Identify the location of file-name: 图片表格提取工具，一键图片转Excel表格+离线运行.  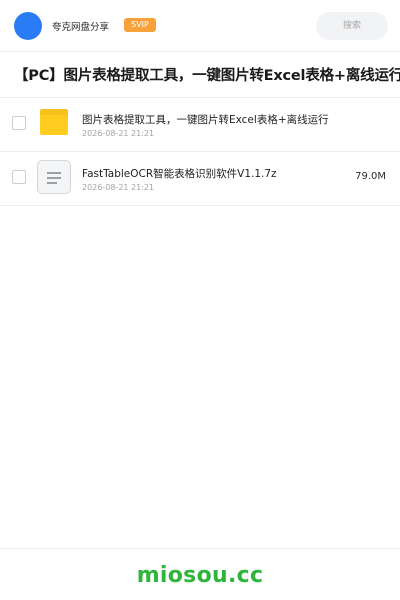
(217, 119).